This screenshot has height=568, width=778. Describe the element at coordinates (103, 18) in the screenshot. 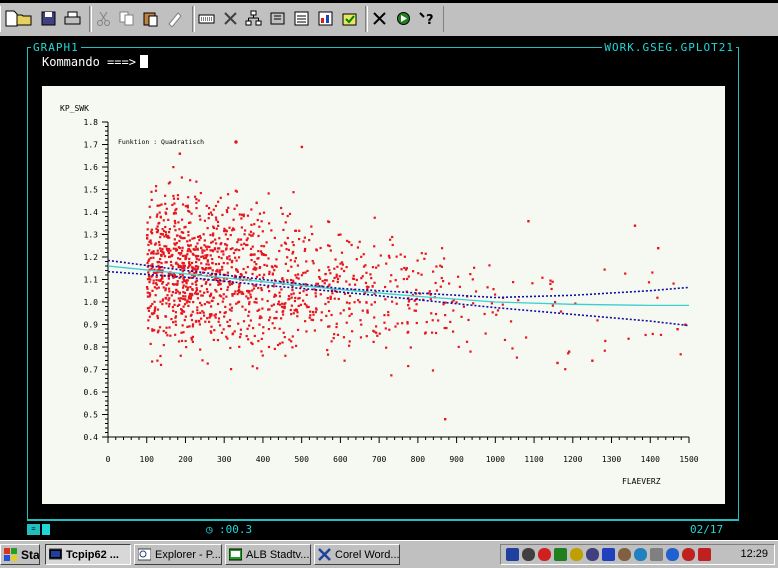

I see `cut-icon` at that location.